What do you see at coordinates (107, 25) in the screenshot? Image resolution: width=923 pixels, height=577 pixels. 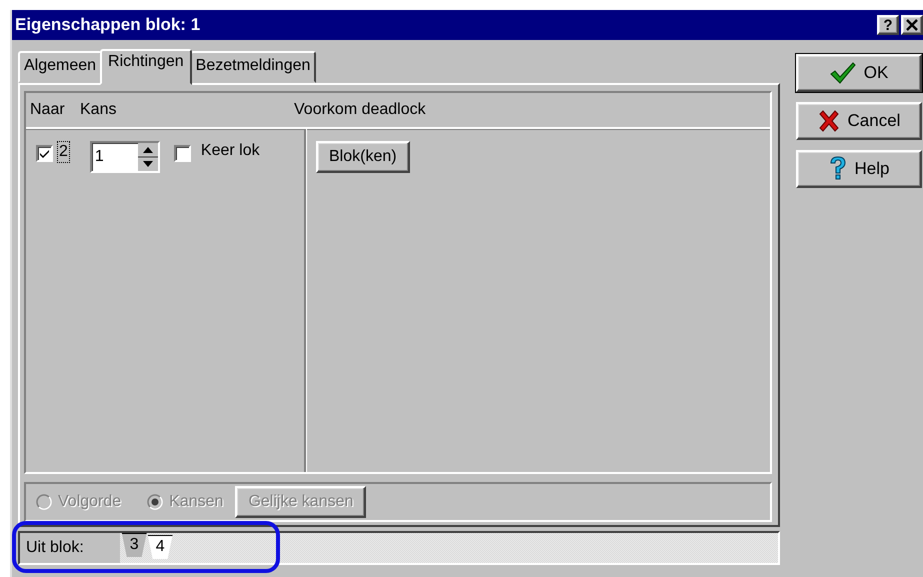 I see `window-title: Eigenschappen blok: 1` at bounding box center [107, 25].